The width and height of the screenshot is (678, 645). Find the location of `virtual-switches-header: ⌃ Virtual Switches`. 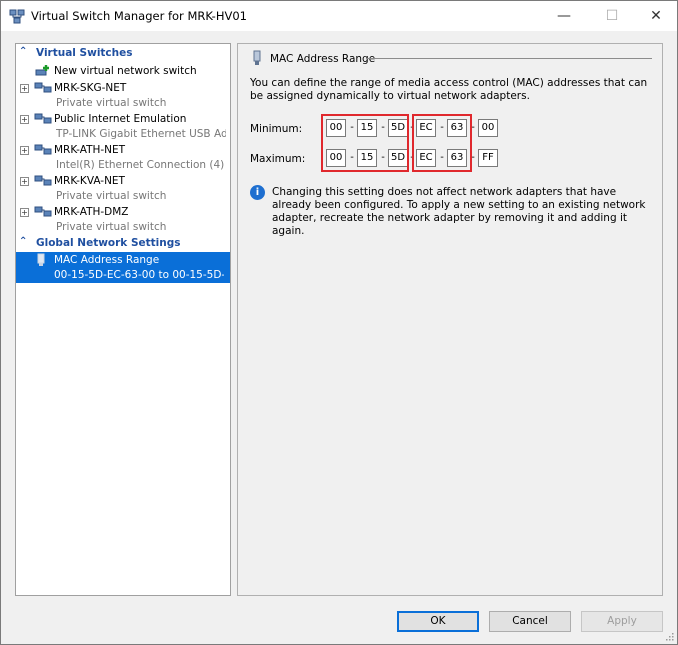

virtual-switches-header: ⌃ Virtual Switches is located at coordinates (123, 53).